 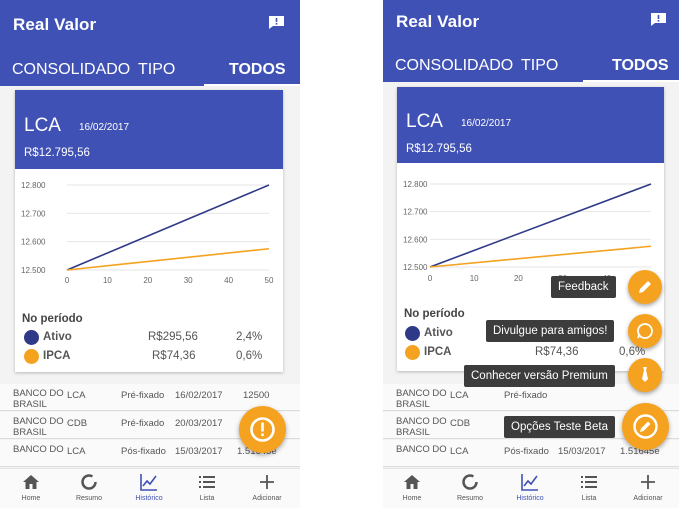 What do you see at coordinates (77, 423) in the screenshot?
I see `row-type: CDB` at bounding box center [77, 423].